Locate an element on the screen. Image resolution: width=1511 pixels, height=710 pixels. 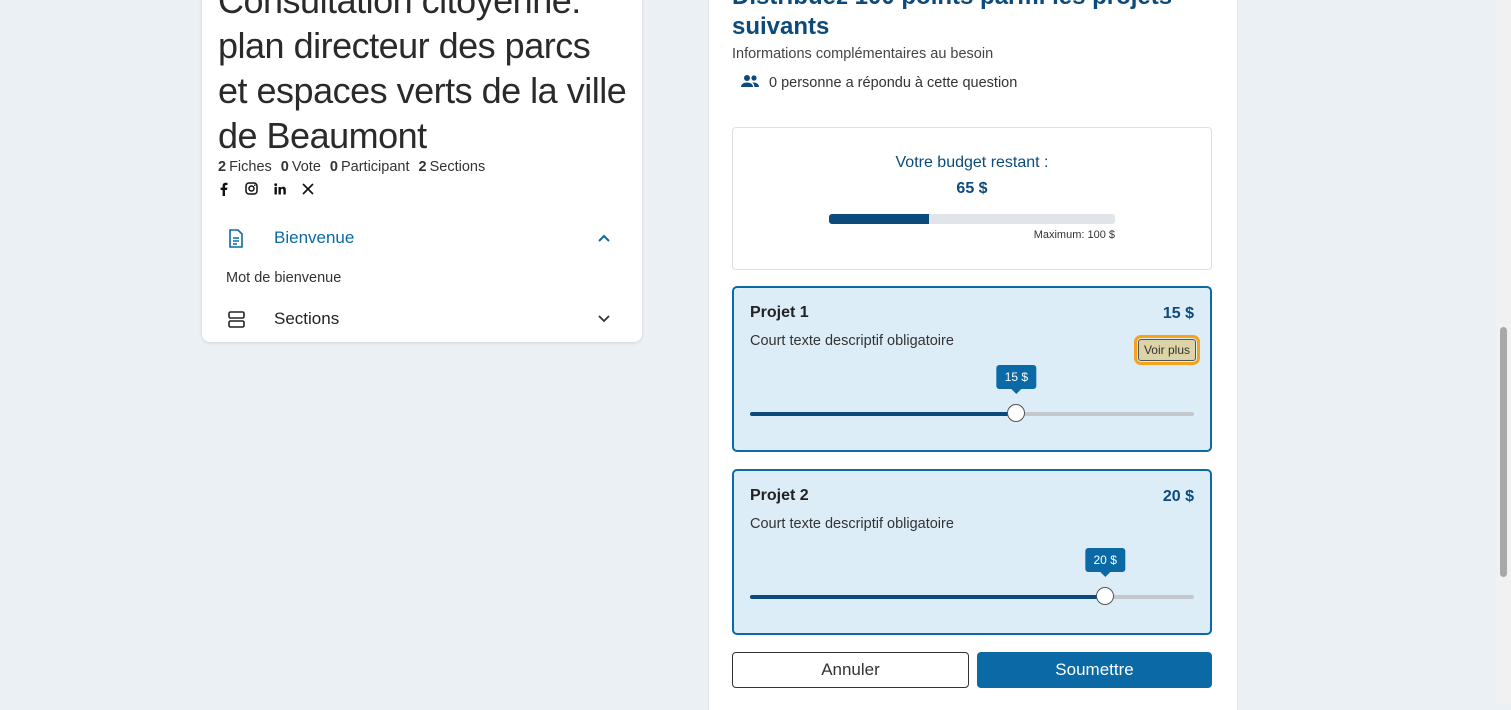
x-icon is located at coordinates (307, 188).